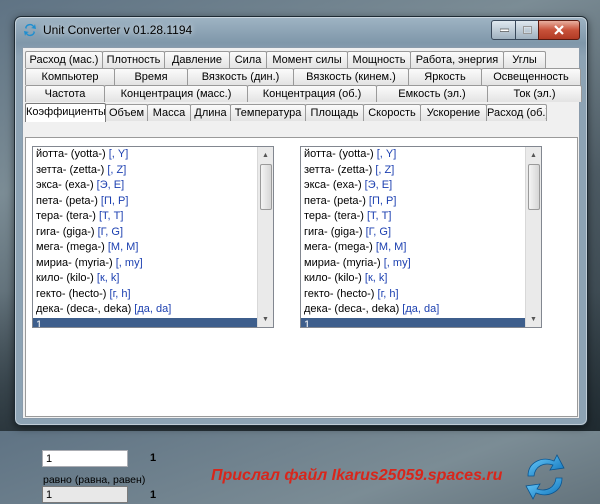  What do you see at coordinates (268, 112) in the screenshot?
I see `tab-temperature: Температура` at bounding box center [268, 112].